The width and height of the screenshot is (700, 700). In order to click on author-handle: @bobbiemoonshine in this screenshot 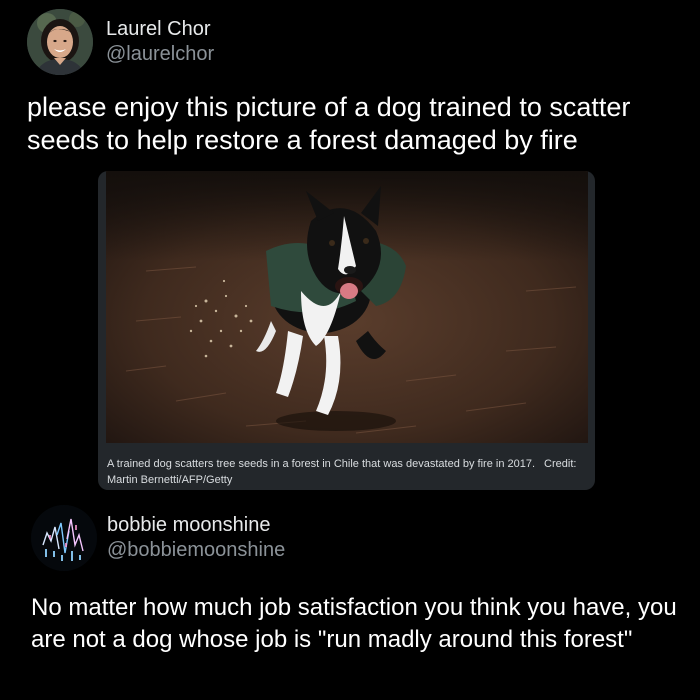, I will do `click(196, 550)`.